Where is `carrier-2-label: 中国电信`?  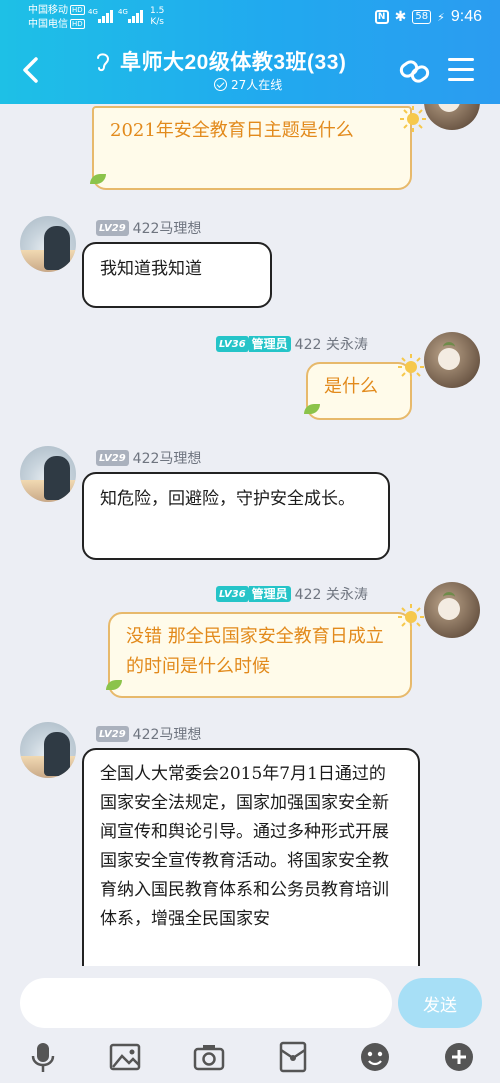
carrier-2-label: 中国电信 is located at coordinates (48, 24).